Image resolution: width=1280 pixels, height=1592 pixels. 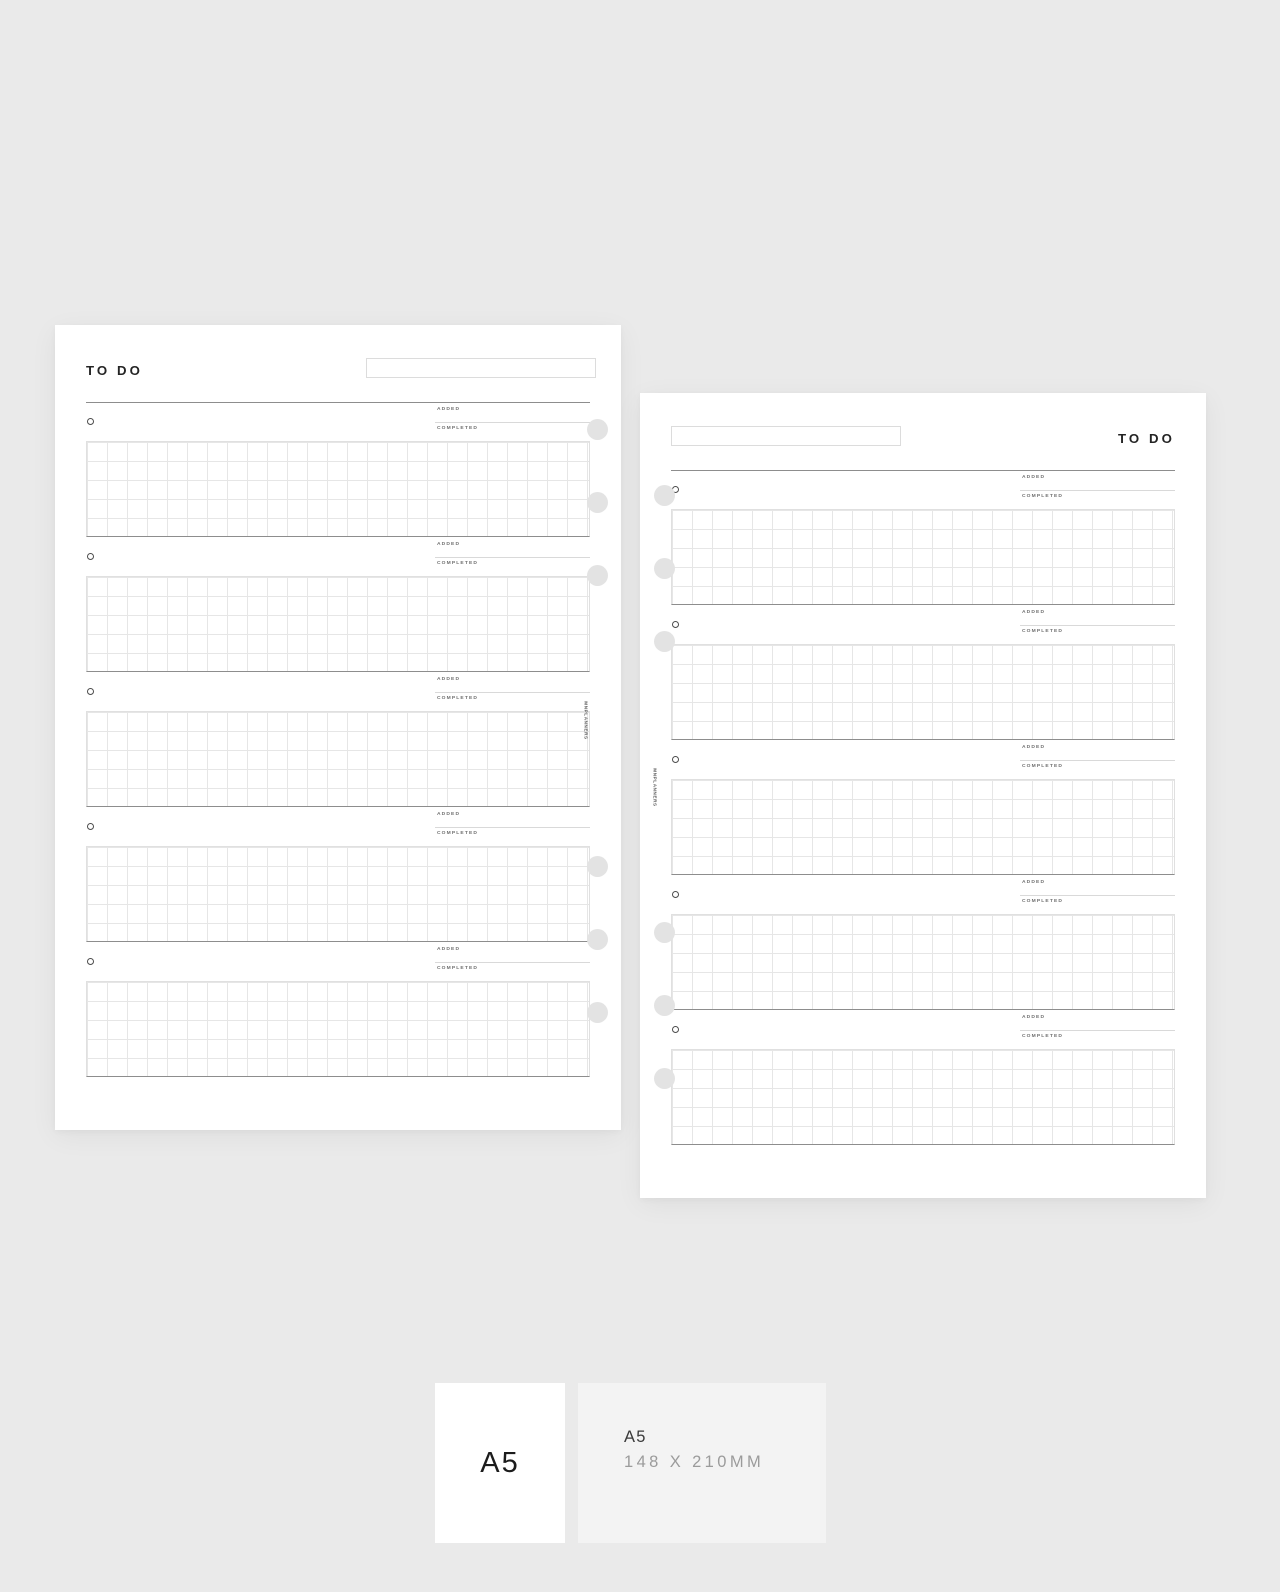 I want to click on size-swatch-label: A5, so click(x=500, y=1462).